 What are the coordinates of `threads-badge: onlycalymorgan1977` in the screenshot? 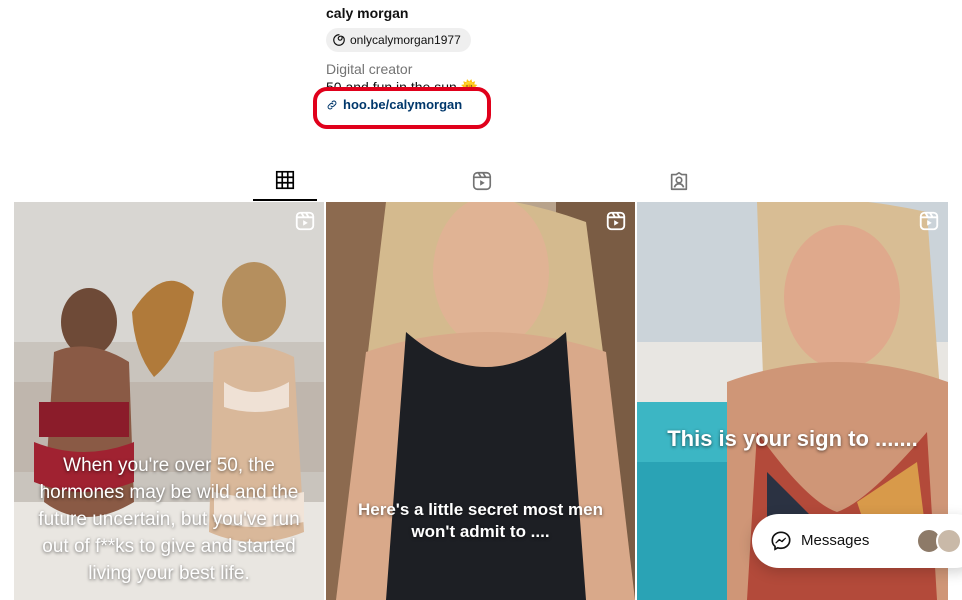 It's located at (398, 40).